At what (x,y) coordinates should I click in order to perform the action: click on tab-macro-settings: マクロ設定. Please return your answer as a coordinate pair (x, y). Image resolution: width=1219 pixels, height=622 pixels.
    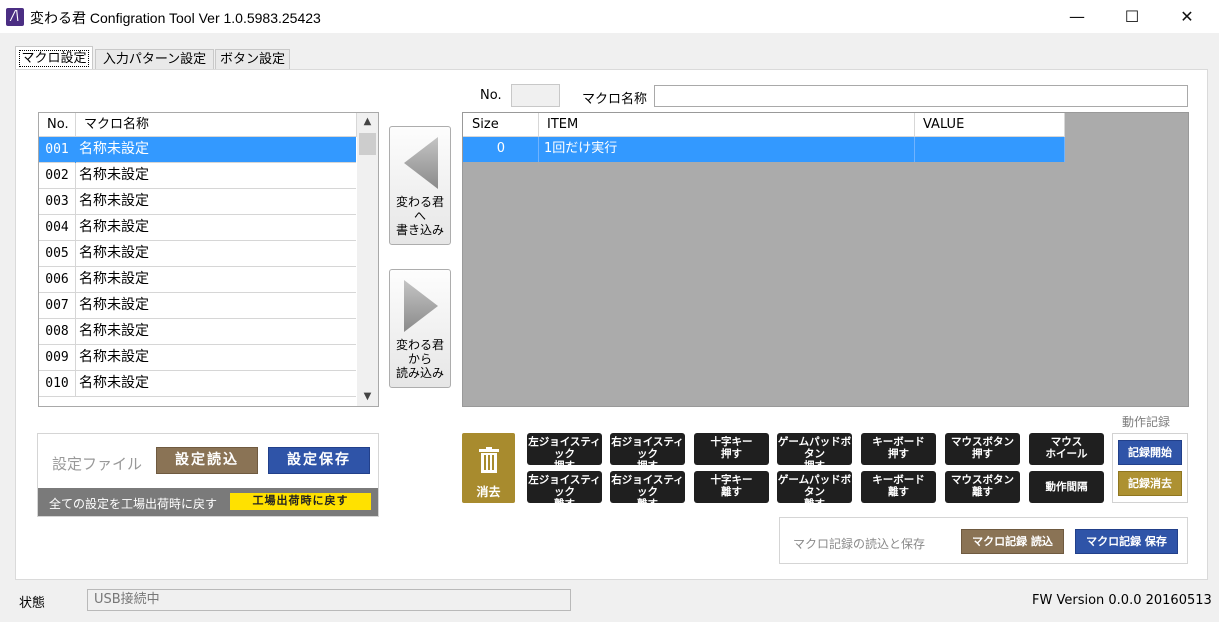
    Looking at the image, I should click on (54, 58).